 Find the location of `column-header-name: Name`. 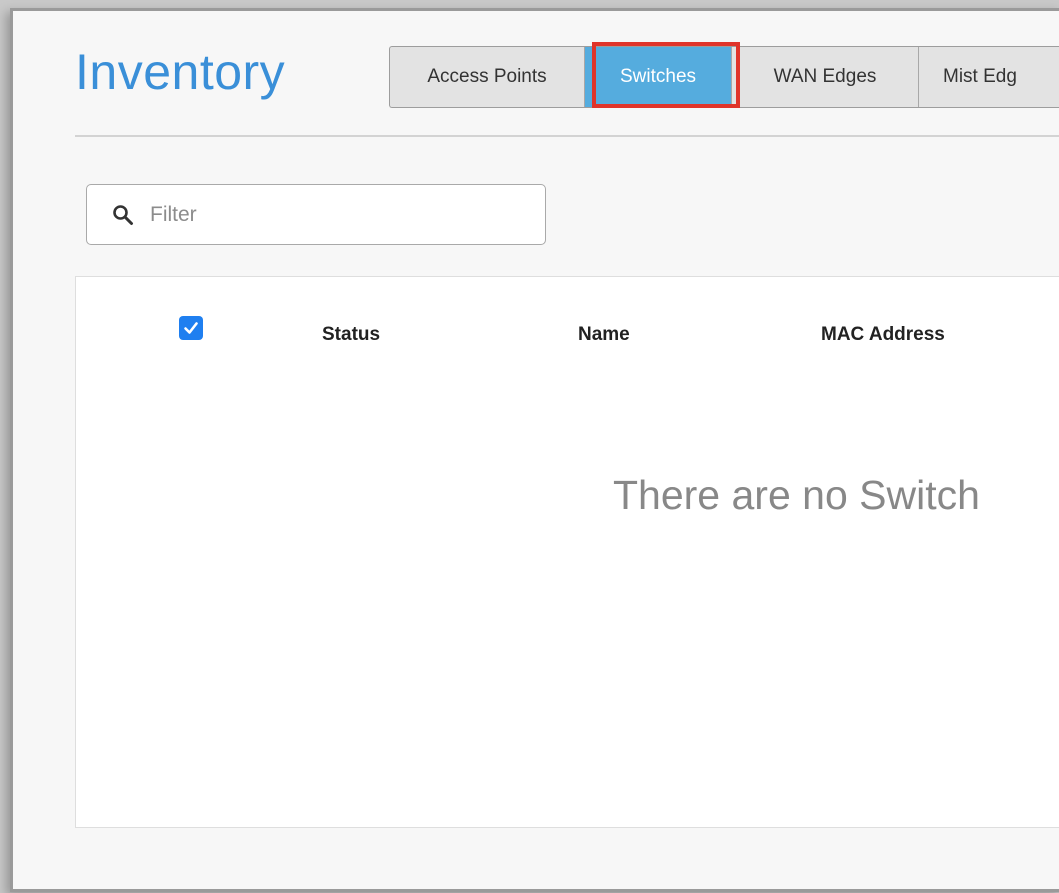

column-header-name: Name is located at coordinates (604, 335).